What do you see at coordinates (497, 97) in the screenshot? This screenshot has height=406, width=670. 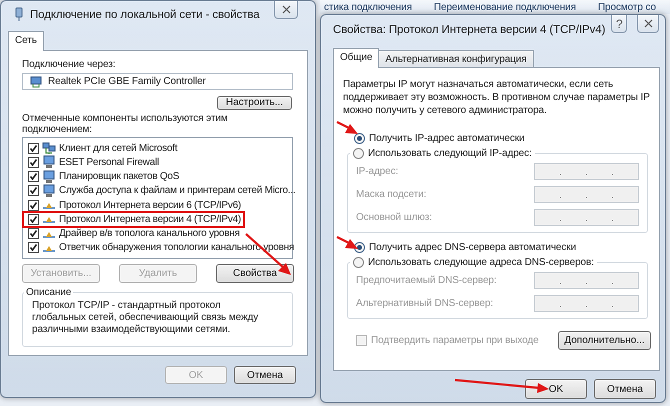 I see `intro-text: Параметры IP могут назначаться автоматически, если сеть поддерживает эту возможность. В противном случае параметры IP можно получить у сетевого администратора.` at bounding box center [497, 97].